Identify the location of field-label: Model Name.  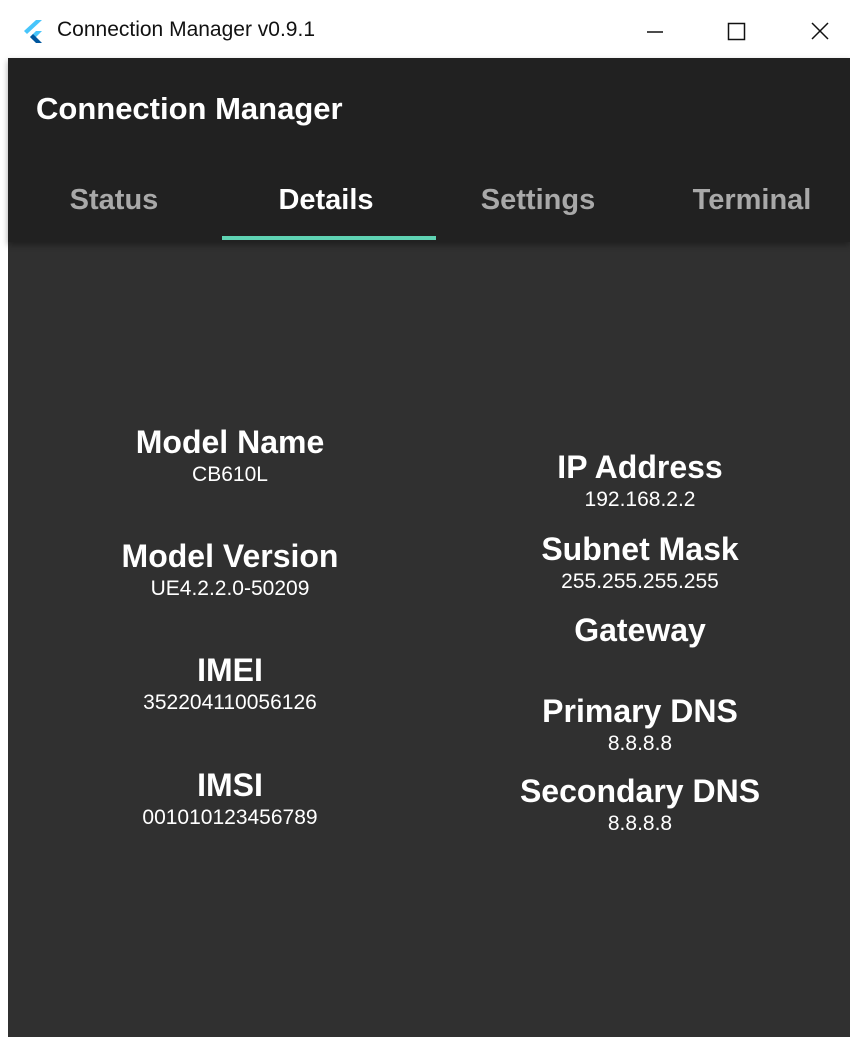
(230, 442).